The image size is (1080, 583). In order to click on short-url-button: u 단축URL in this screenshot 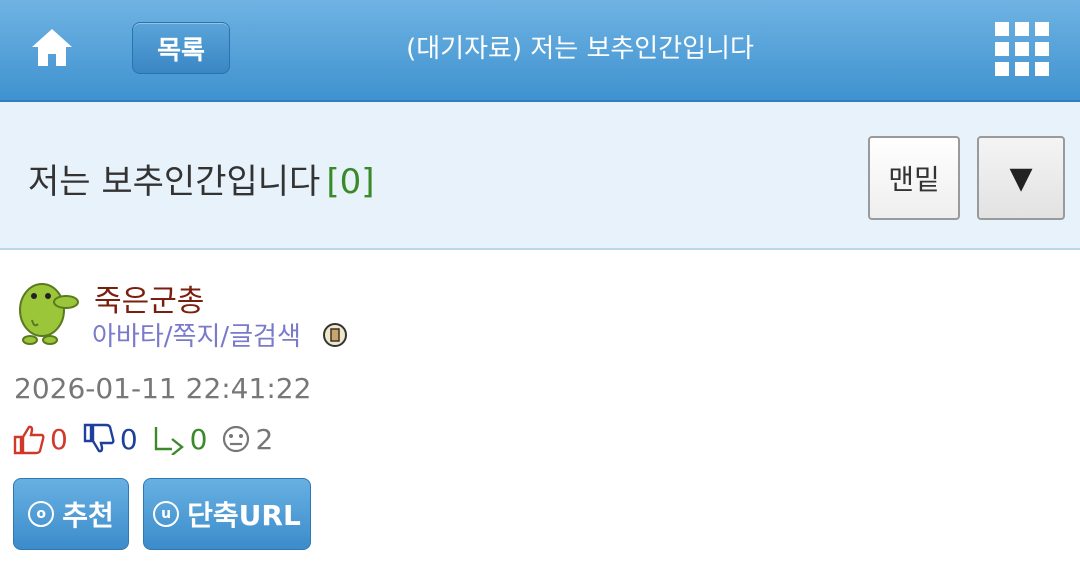, I will do `click(227, 514)`.